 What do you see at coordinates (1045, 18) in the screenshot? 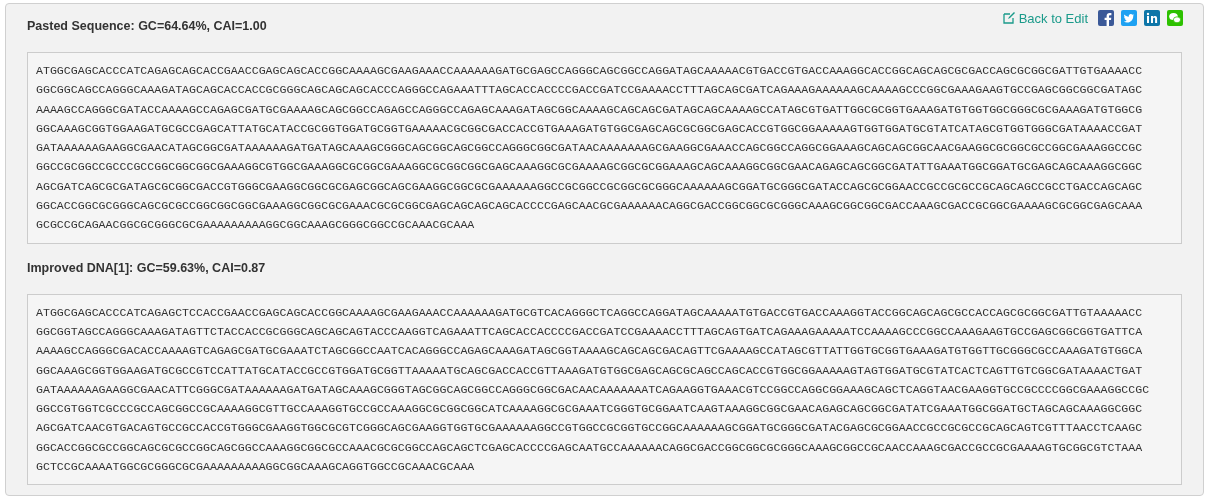
I see `back-to-edit-link: Back to Edit` at bounding box center [1045, 18].